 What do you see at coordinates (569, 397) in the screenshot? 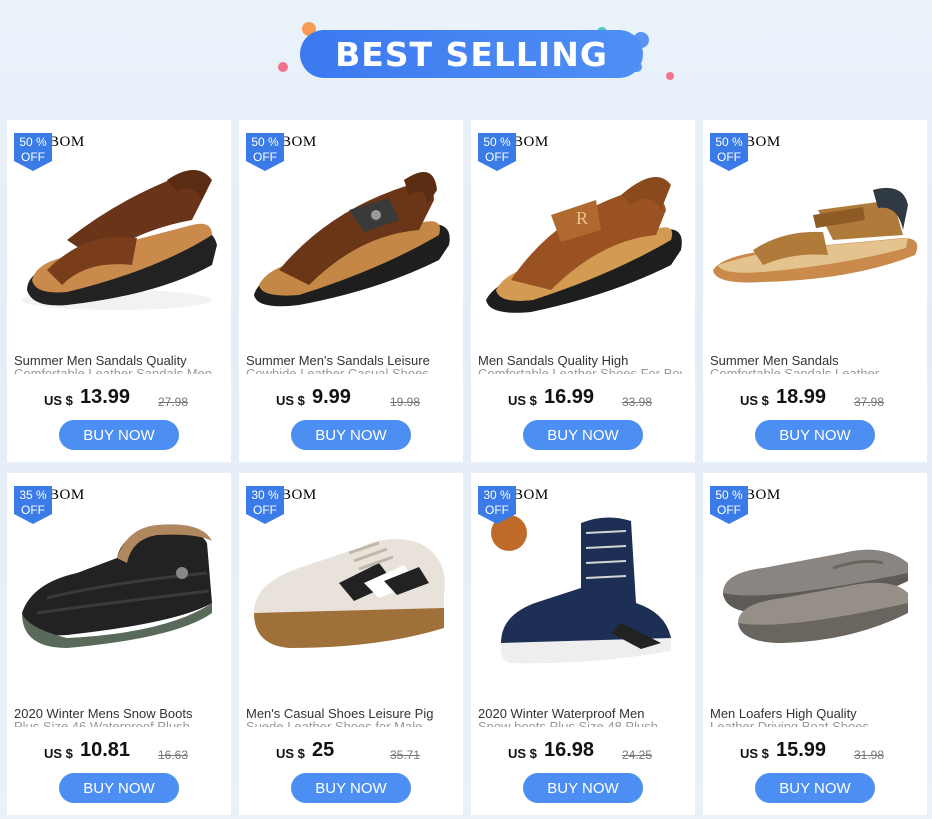
I see `product-price: 16.99` at bounding box center [569, 397].